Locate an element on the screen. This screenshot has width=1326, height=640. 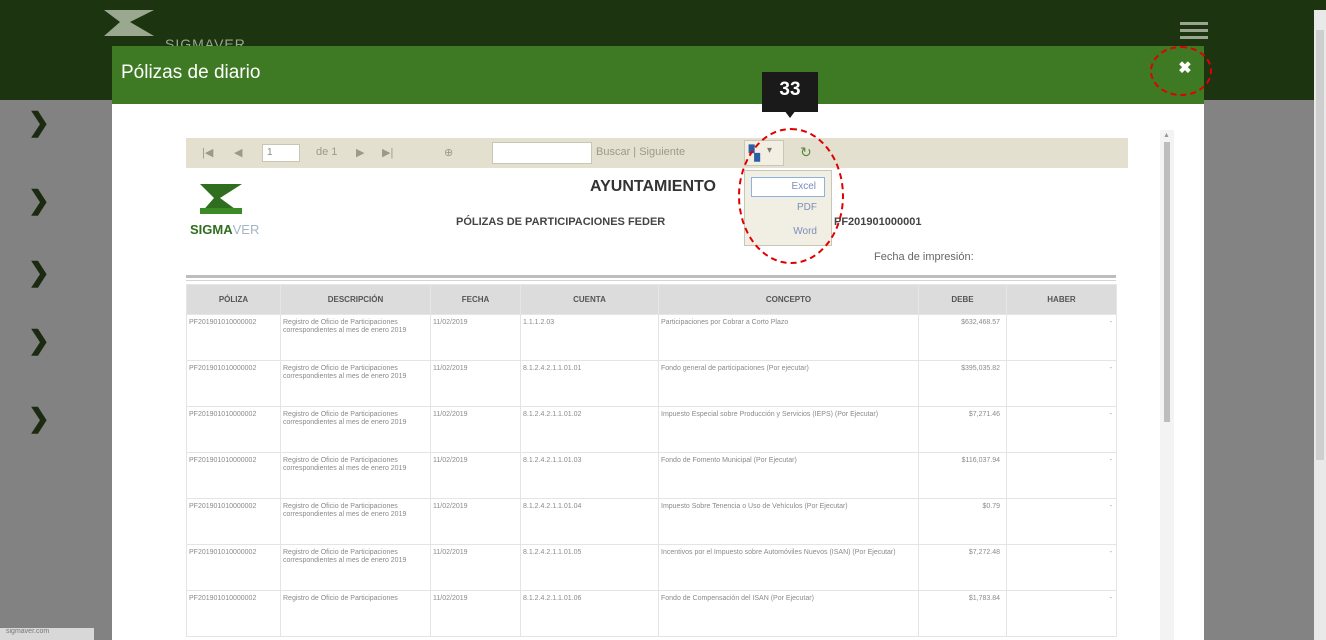
last-page-icon: ▶| is located at coordinates (387, 152).